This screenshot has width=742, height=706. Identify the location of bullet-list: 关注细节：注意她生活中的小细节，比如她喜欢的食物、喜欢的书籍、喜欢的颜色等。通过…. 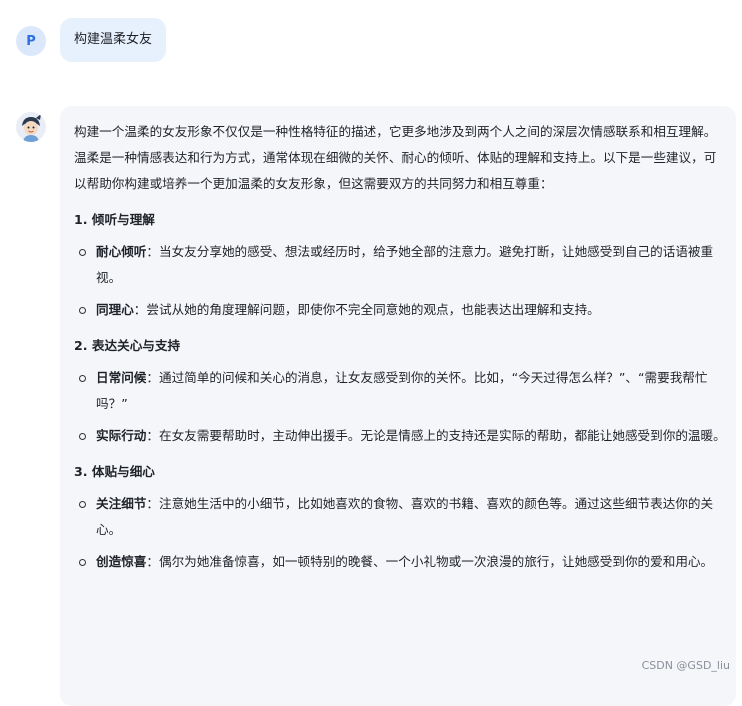
(400, 533).